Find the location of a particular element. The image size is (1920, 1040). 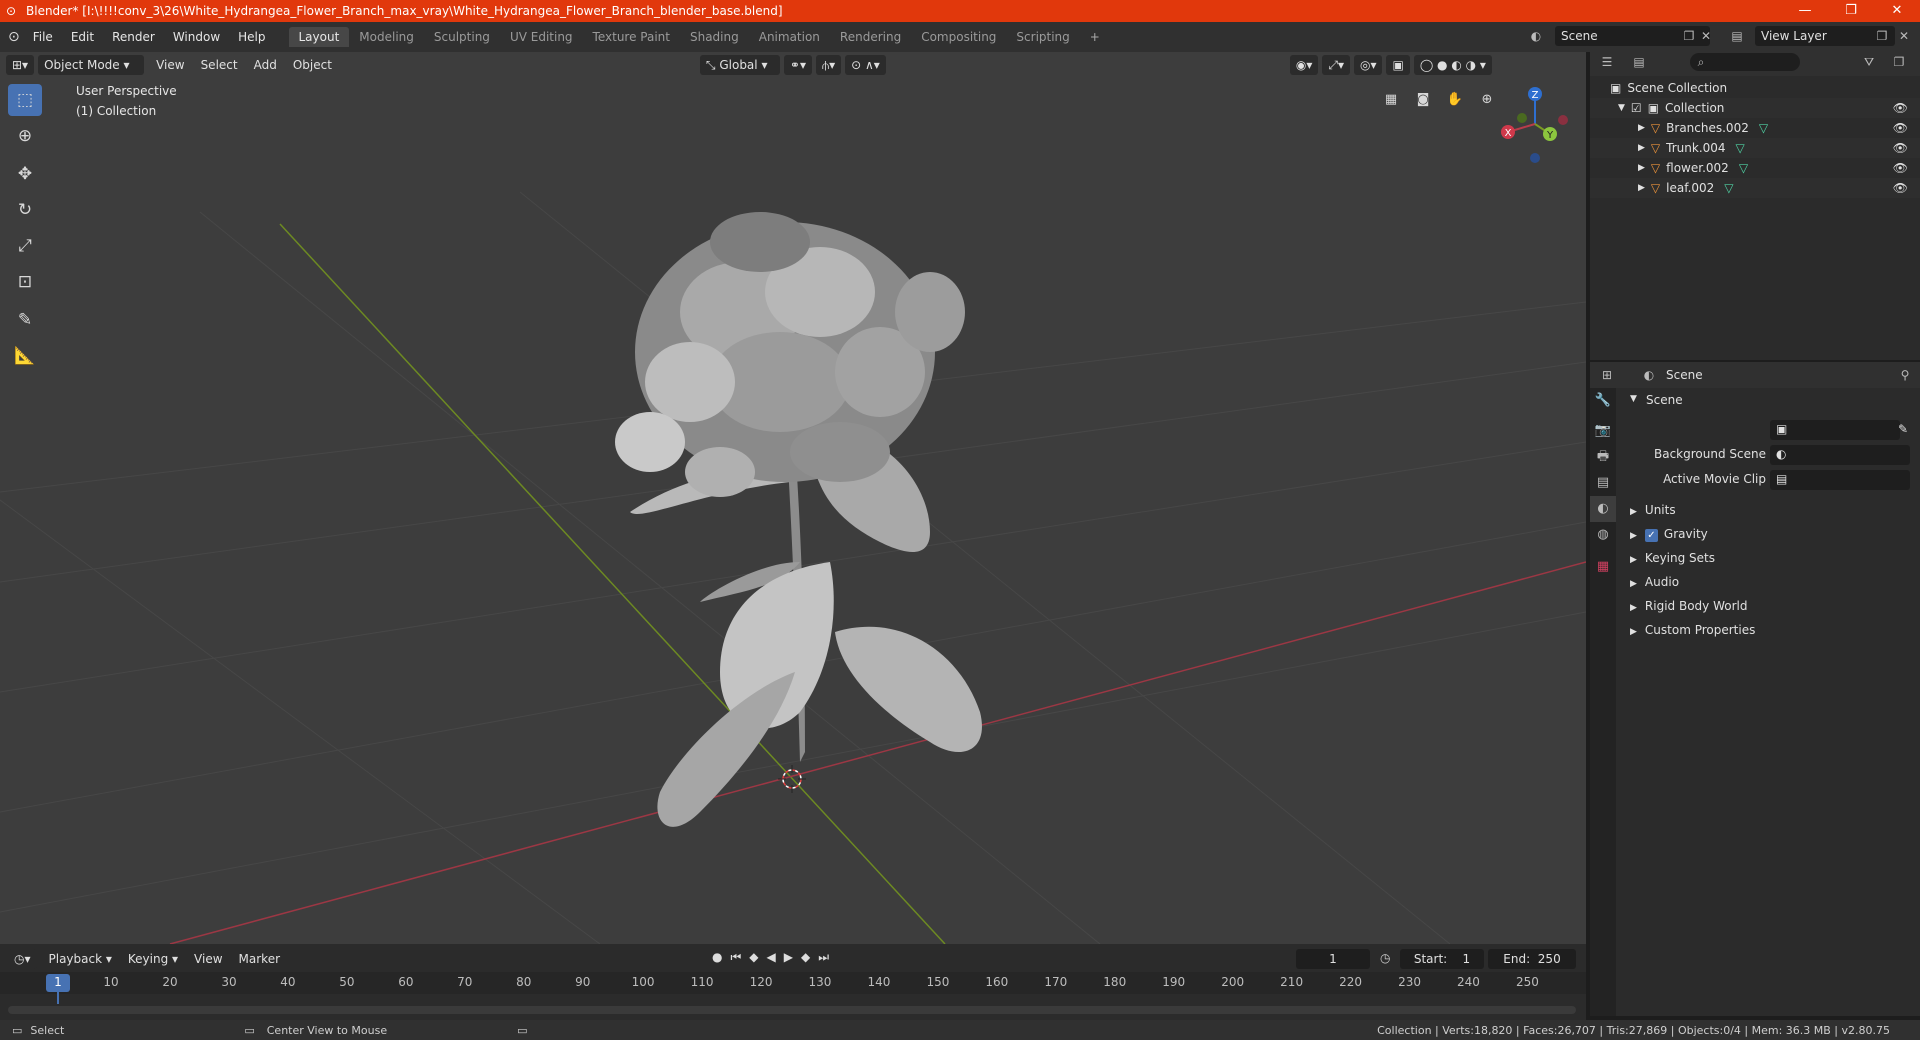

eyedropper-icon: ✎ is located at coordinates (1903, 429).